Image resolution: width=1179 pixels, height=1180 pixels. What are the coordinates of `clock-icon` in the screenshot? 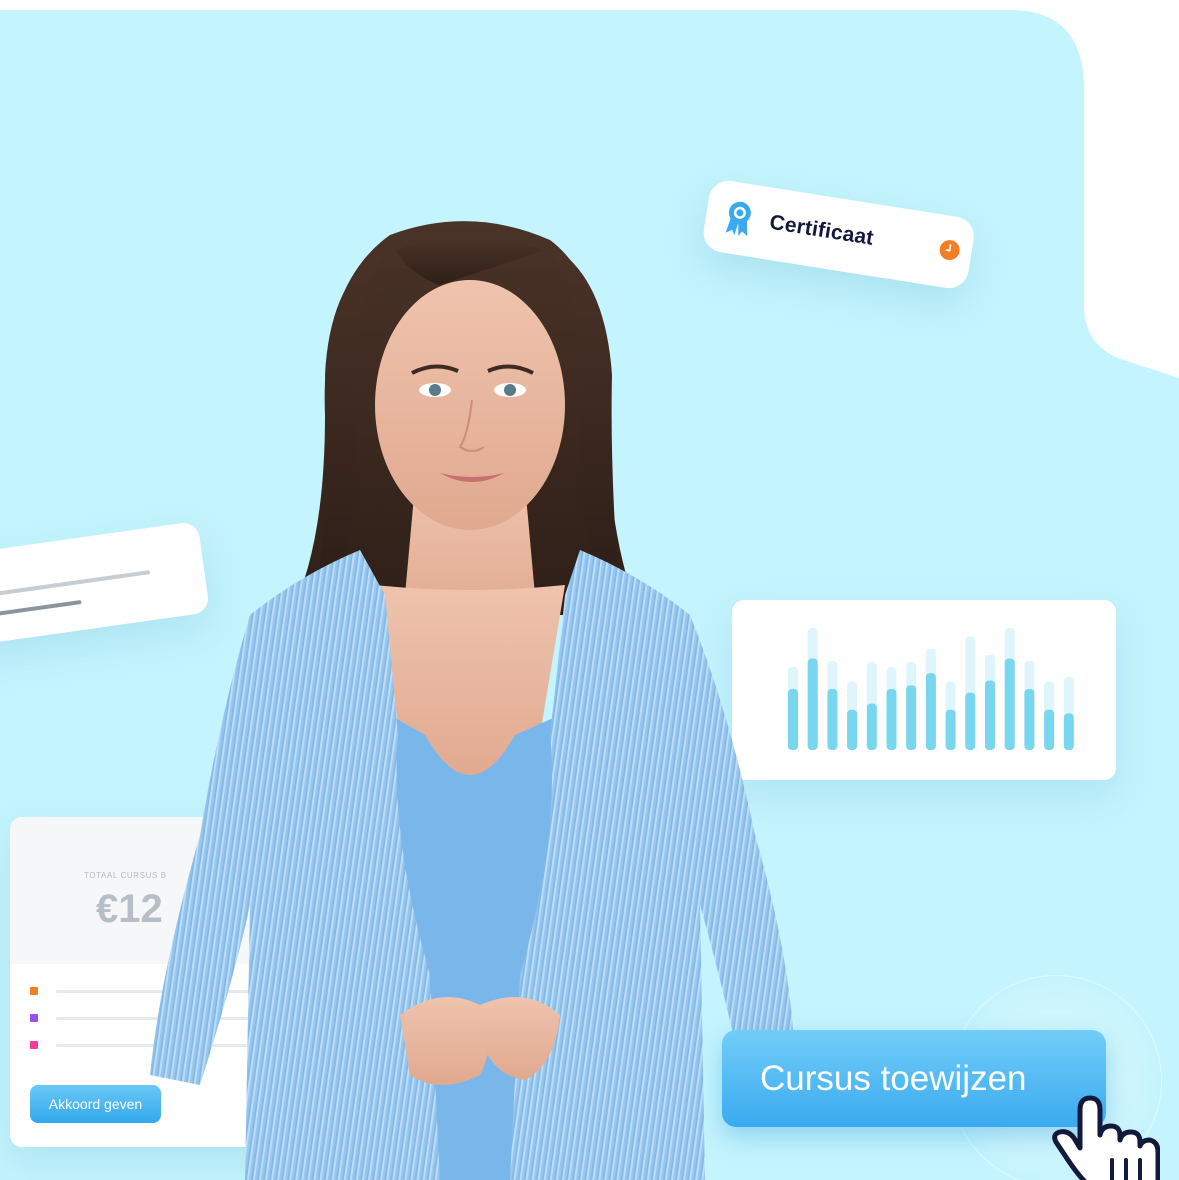 It's located at (949, 250).